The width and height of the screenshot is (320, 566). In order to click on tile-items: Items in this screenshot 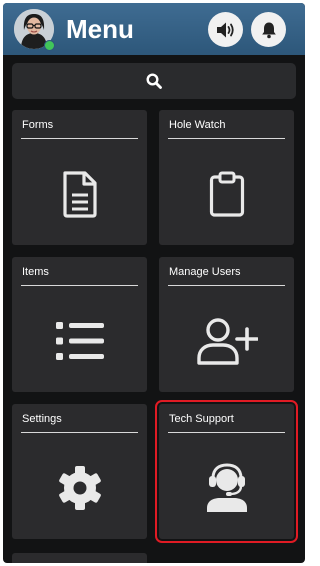, I will do `click(79, 324)`.